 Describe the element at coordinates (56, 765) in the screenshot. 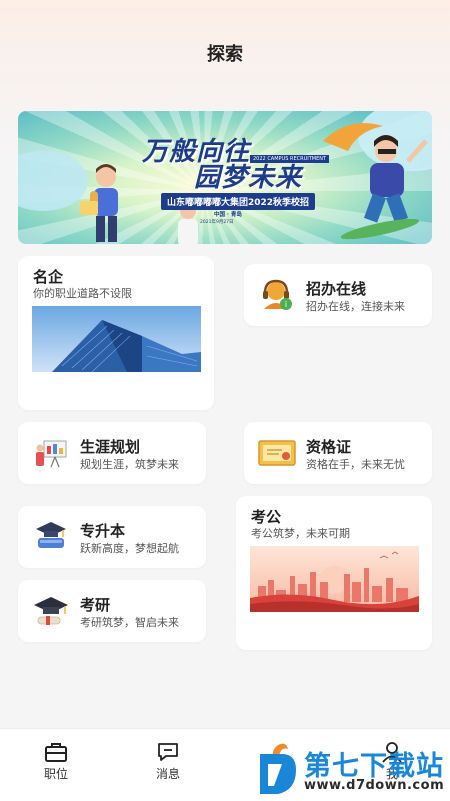

I see `nav-item-jobs: 职位` at that location.